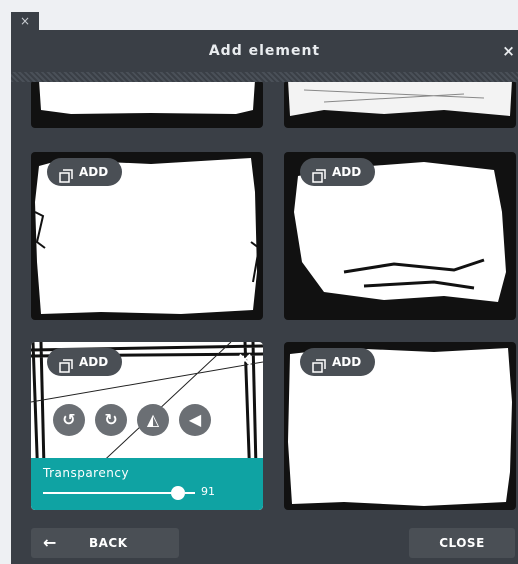 The width and height of the screenshot is (518, 564). I want to click on flip-horizontal-icon: ◭, so click(153, 420).